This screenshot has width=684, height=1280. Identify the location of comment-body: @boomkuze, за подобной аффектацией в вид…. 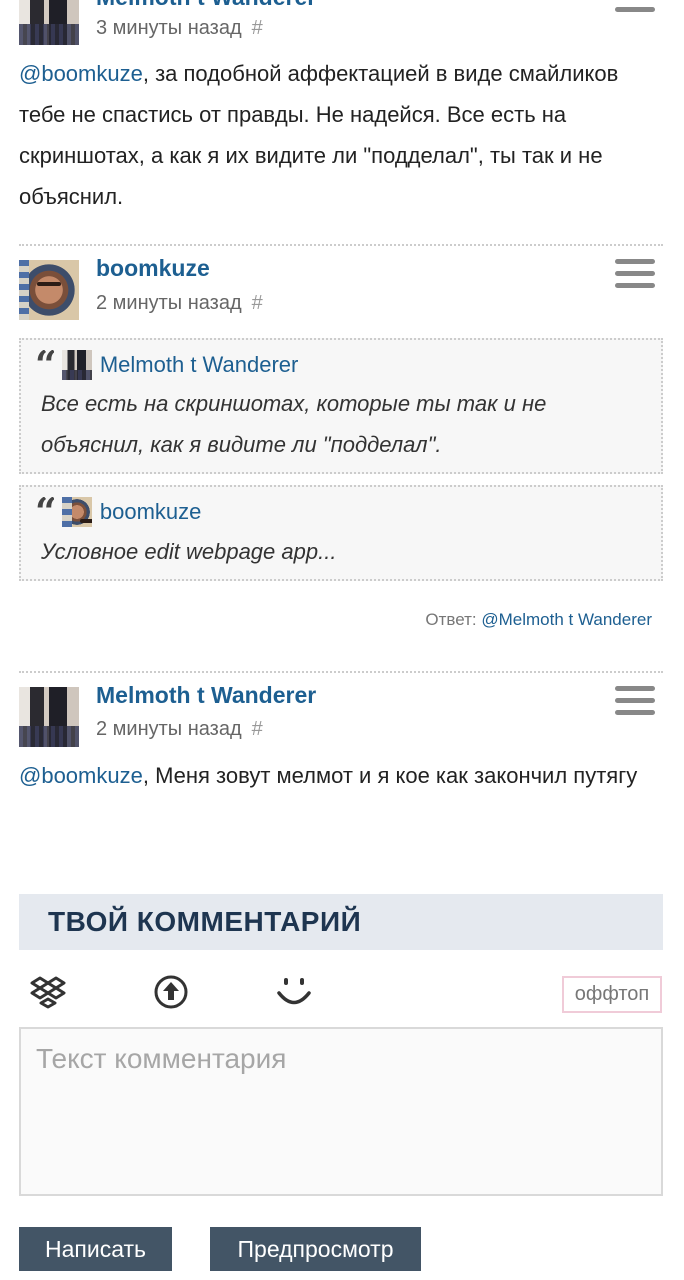
(339, 135).